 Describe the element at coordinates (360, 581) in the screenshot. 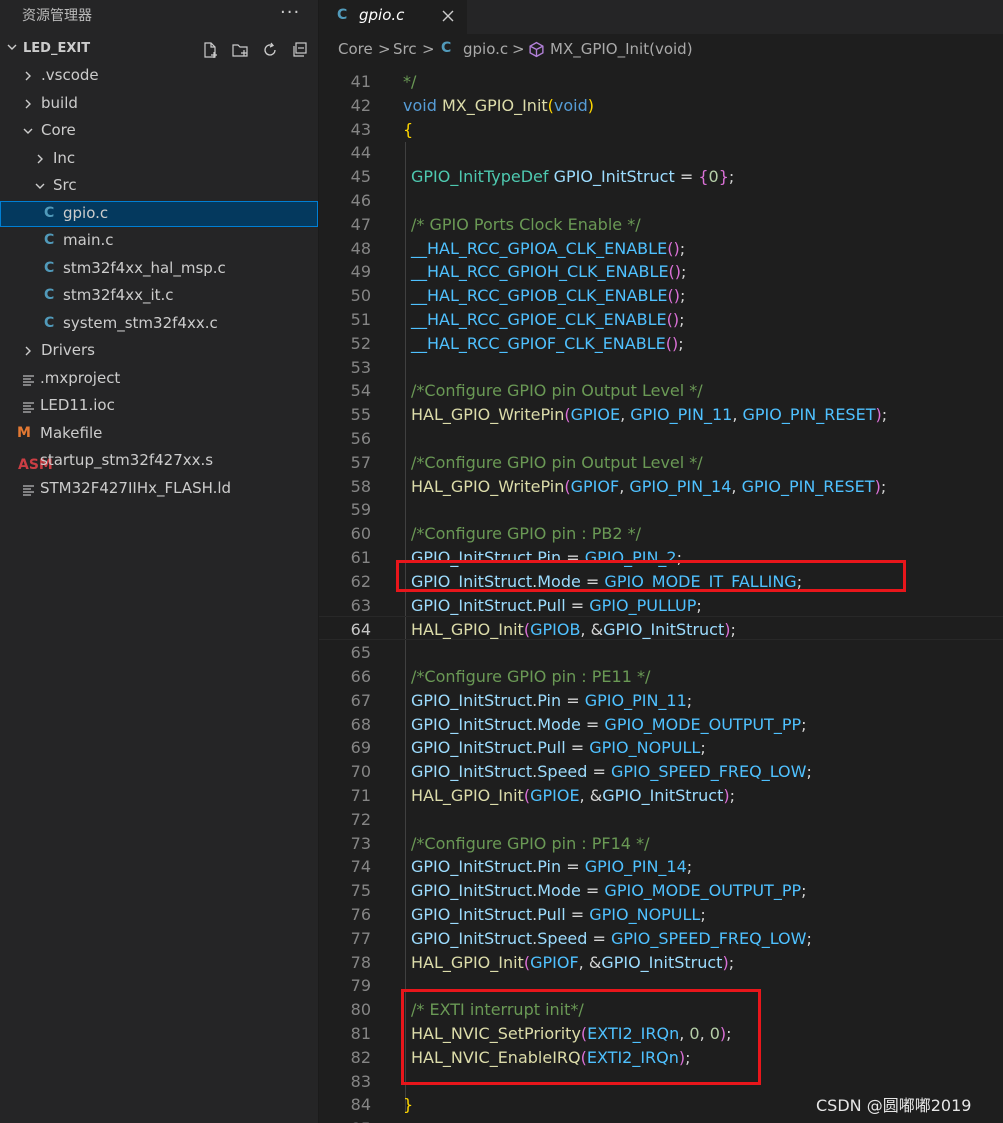

I see `line-number: 62` at that location.